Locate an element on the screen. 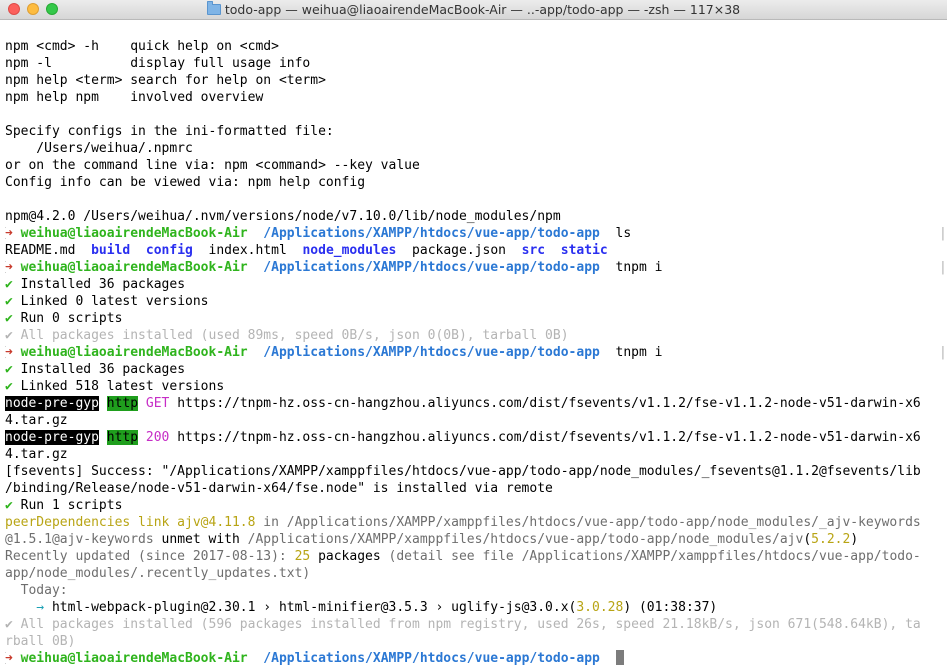  help-line: npm -l display full usage info is located at coordinates (158, 63).